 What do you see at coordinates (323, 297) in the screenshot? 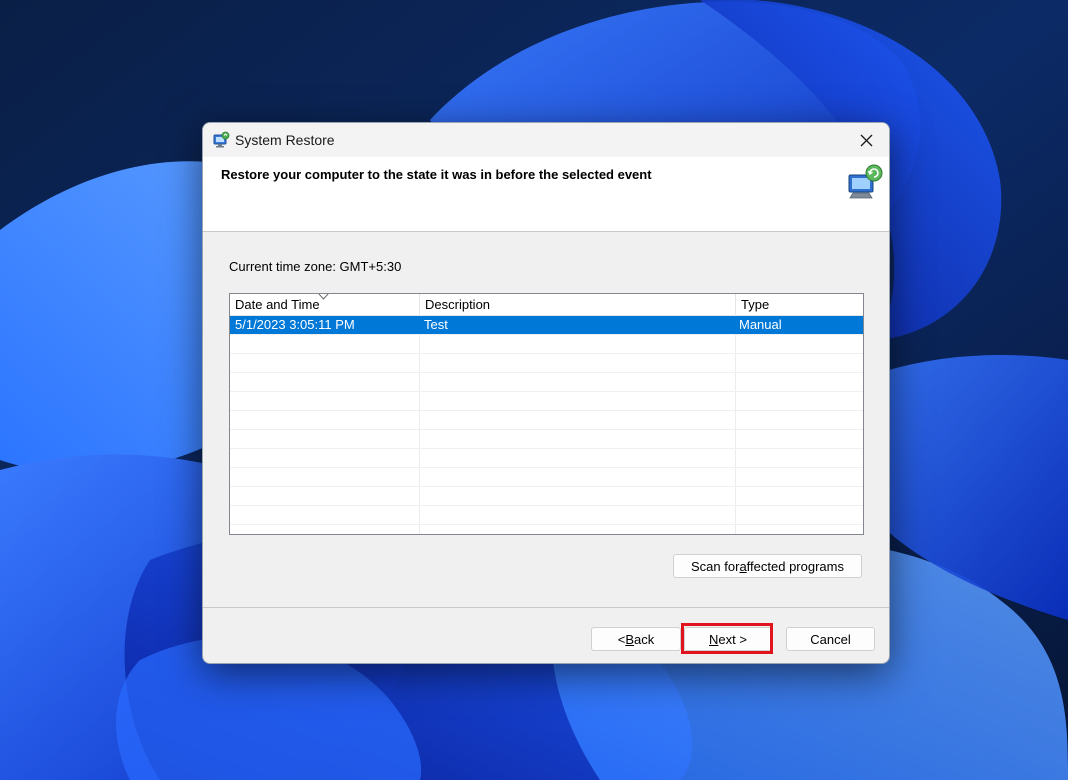
I see `sort-descending-icon` at bounding box center [323, 297].